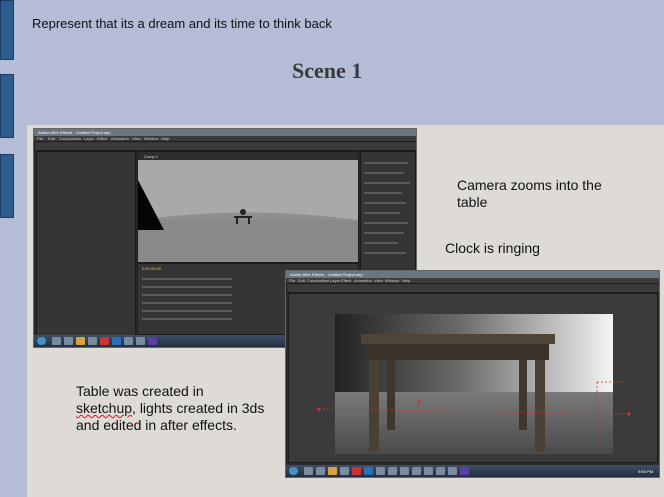  What do you see at coordinates (472, 471) in the screenshot?
I see `windows-taskbar: 9:55 PM` at bounding box center [472, 471].